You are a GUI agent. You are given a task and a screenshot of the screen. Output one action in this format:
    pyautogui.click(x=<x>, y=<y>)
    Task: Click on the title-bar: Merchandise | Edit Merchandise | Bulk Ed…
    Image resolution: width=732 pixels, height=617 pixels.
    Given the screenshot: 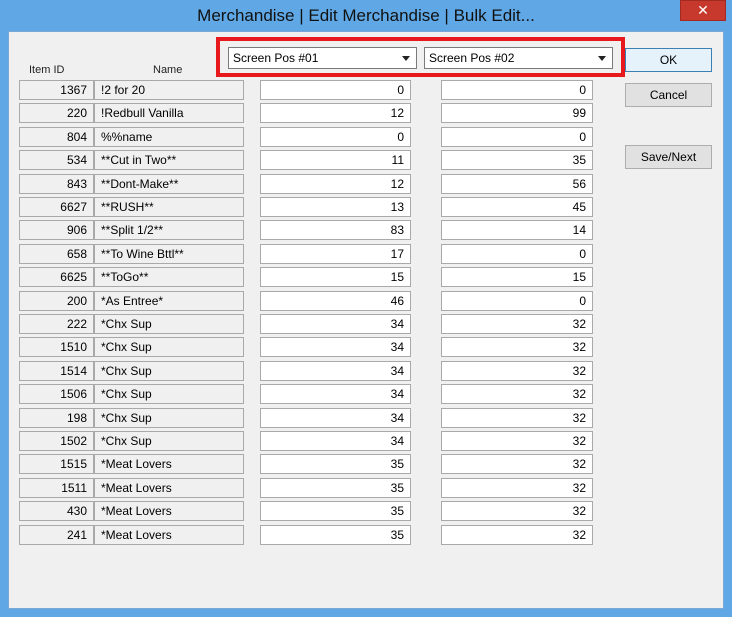 What is the action you would take?
    pyautogui.click(x=366, y=15)
    